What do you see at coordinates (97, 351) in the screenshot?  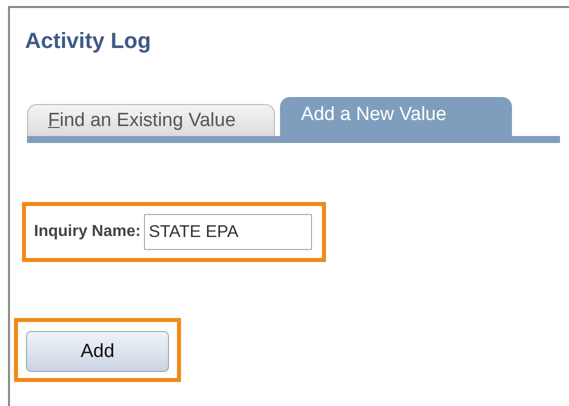 I see `add-button: Add` at bounding box center [97, 351].